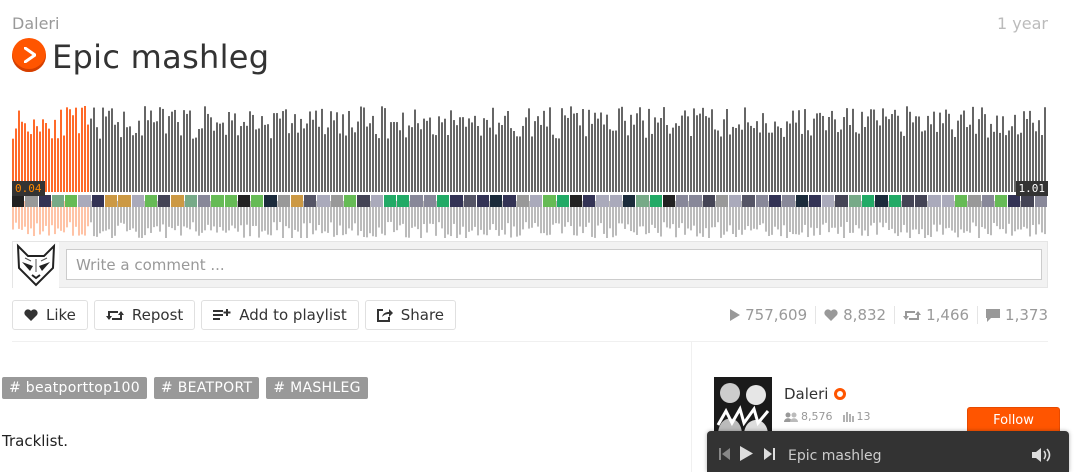 The height and width of the screenshot is (472, 1074). What do you see at coordinates (35, 23) in the screenshot?
I see `track-artist: Daleri` at bounding box center [35, 23].